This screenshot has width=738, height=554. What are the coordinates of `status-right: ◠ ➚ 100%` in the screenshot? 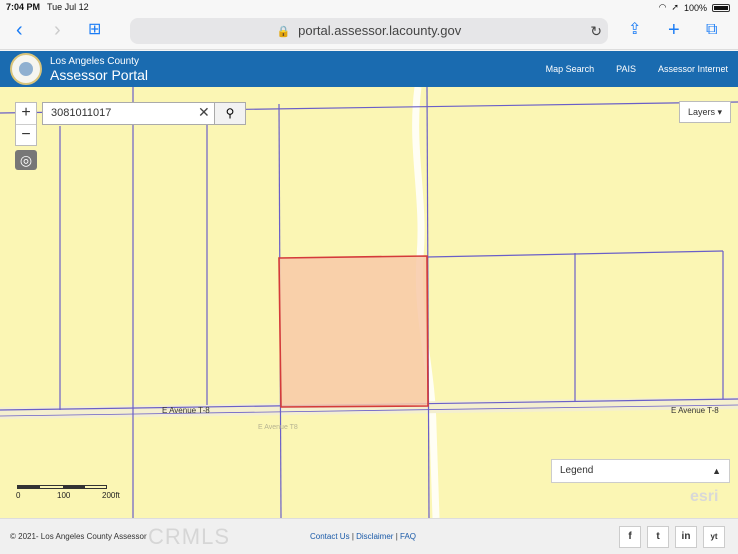 It's located at (694, 7).